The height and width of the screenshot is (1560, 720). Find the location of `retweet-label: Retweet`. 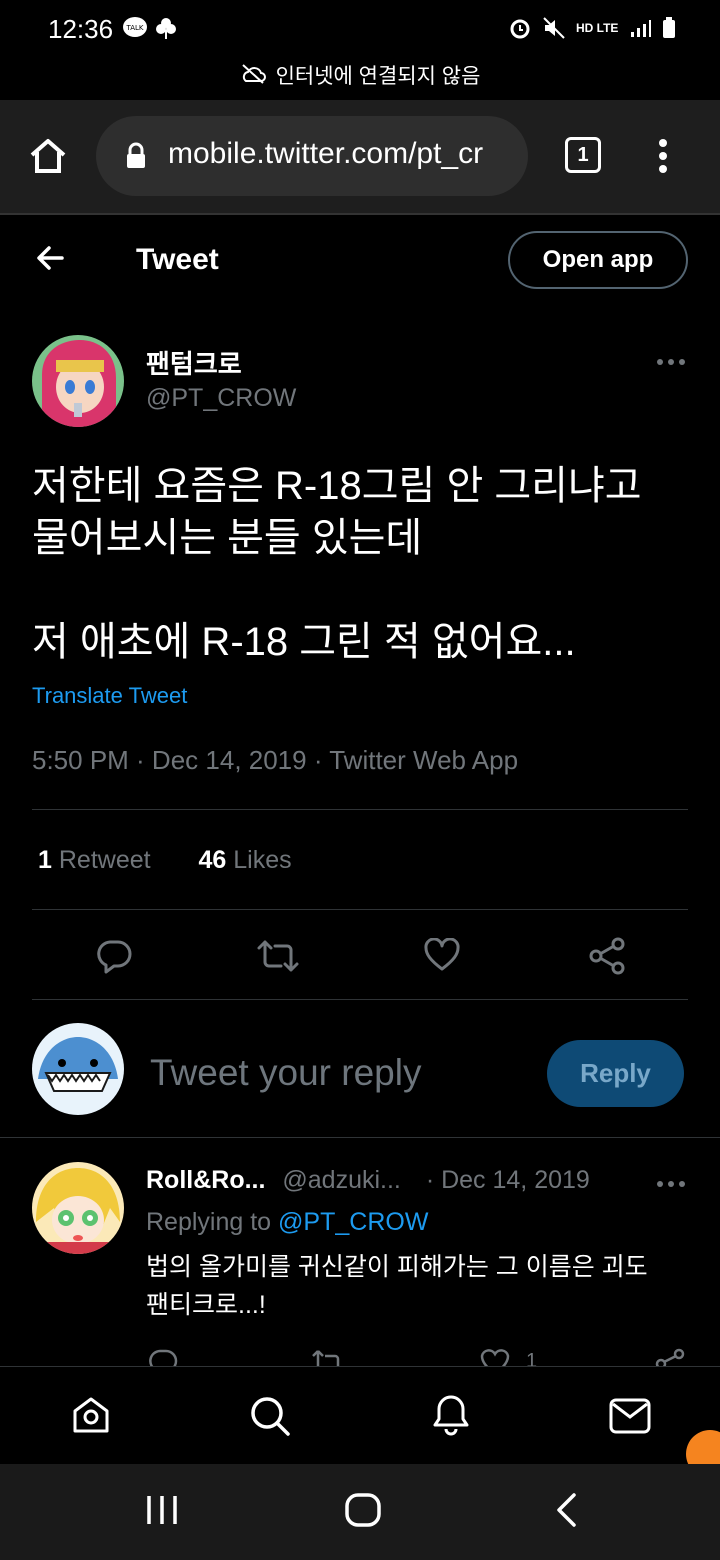

retweet-label: Retweet is located at coordinates (104, 860).